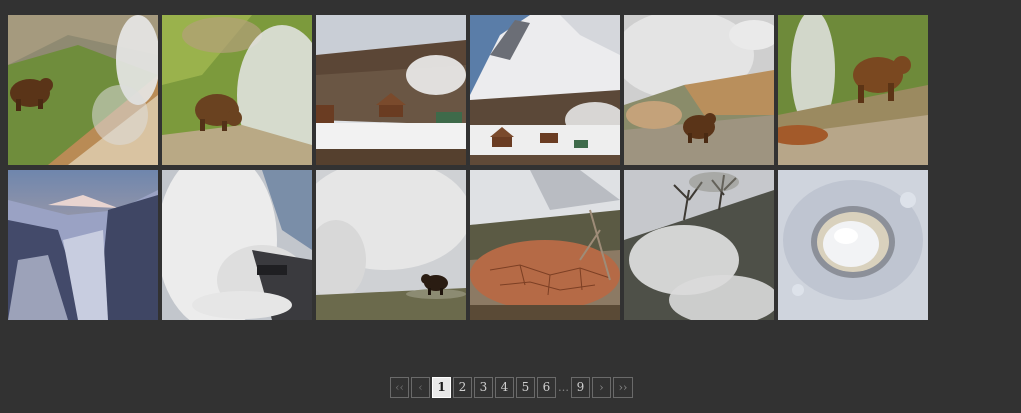 This screenshot has height=413, width=1021. I want to click on snowy-valley-cabins-photo, so click(391, 90).